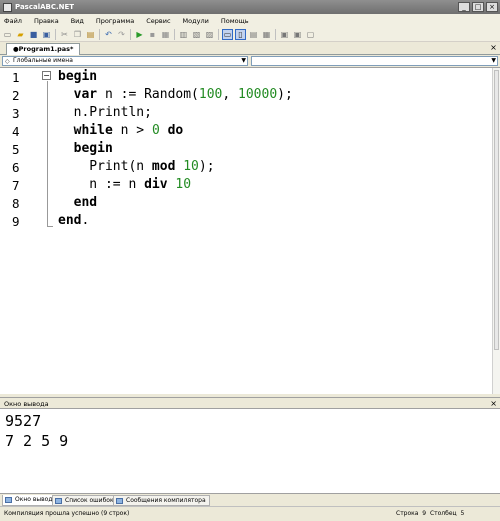  Describe the element at coordinates (46, 21) in the screenshot. I see `menu-edit: Правка` at that location.